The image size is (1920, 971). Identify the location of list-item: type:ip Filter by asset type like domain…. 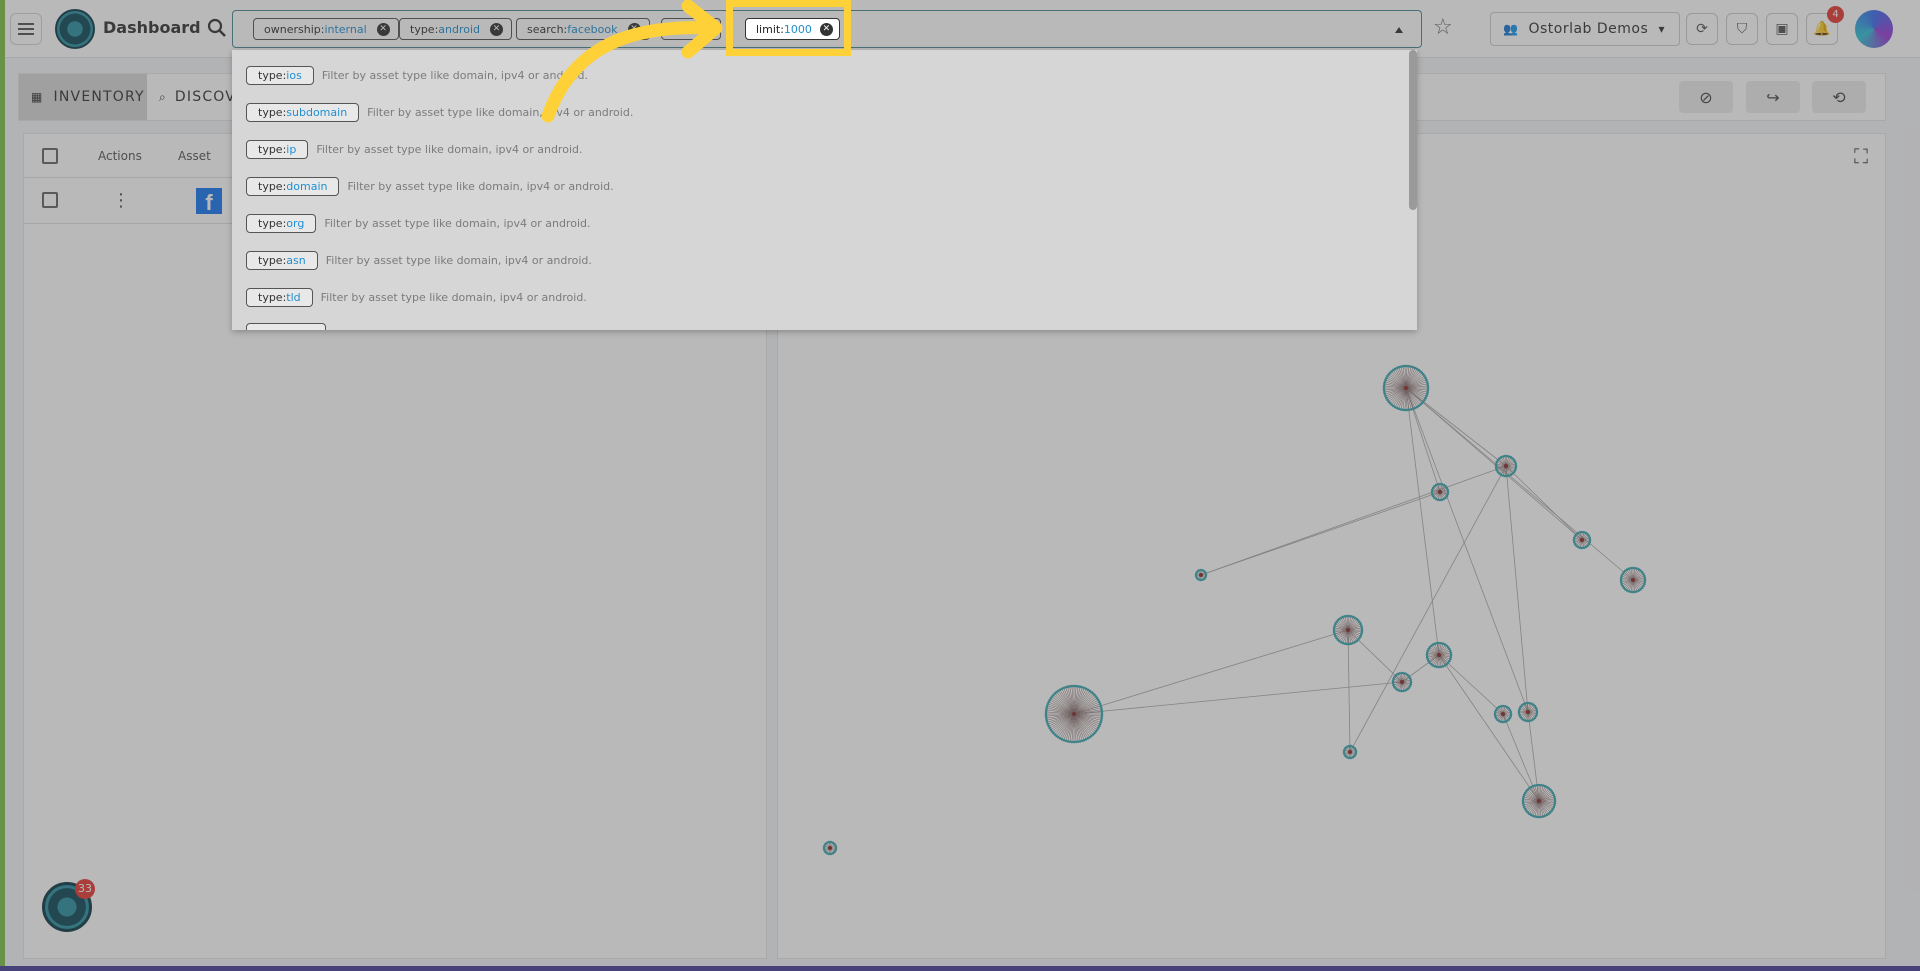
(414, 149).